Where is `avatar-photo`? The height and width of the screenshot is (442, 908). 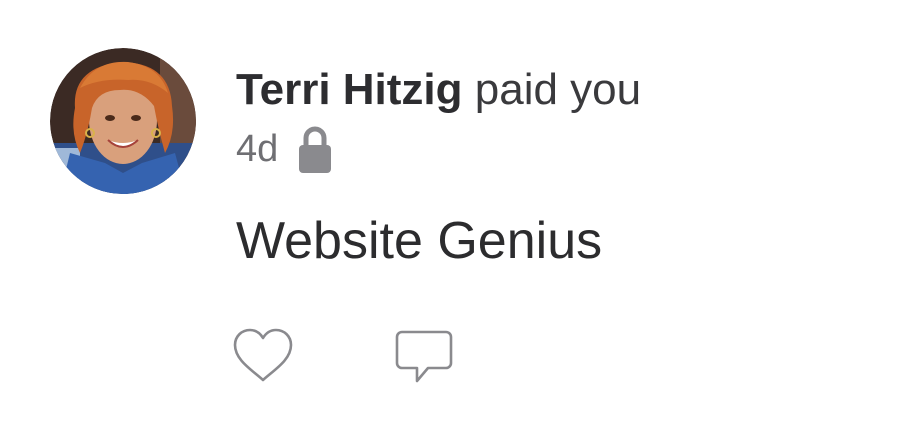
avatar-photo is located at coordinates (123, 121).